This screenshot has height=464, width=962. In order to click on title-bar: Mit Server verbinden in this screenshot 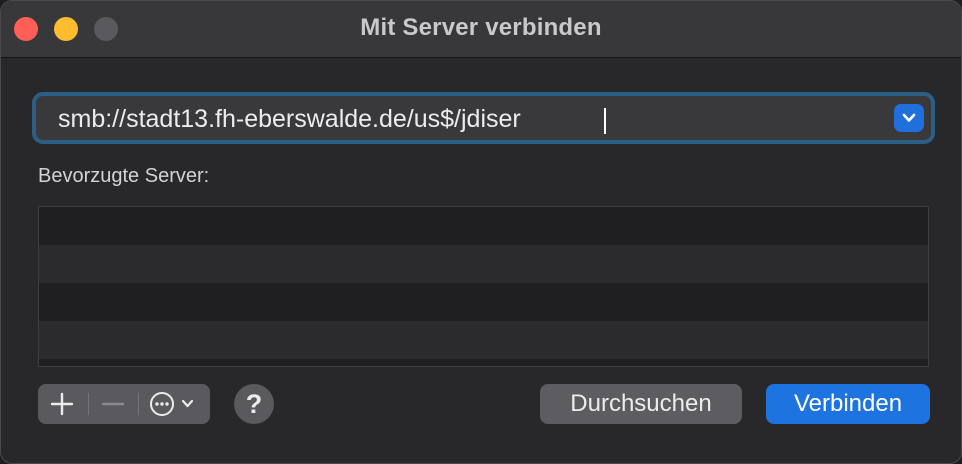, I will do `click(481, 29)`.